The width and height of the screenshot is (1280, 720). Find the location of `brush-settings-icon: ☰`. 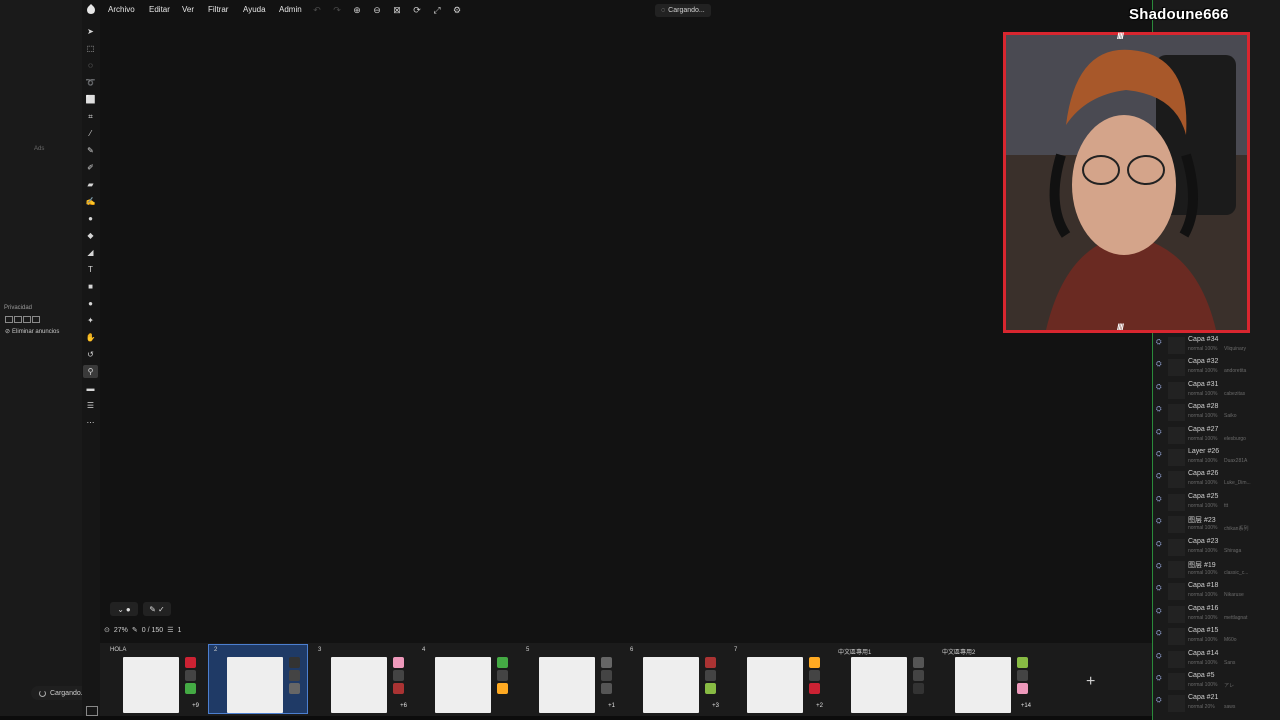

brush-settings-icon: ☰ is located at coordinates (90, 405).